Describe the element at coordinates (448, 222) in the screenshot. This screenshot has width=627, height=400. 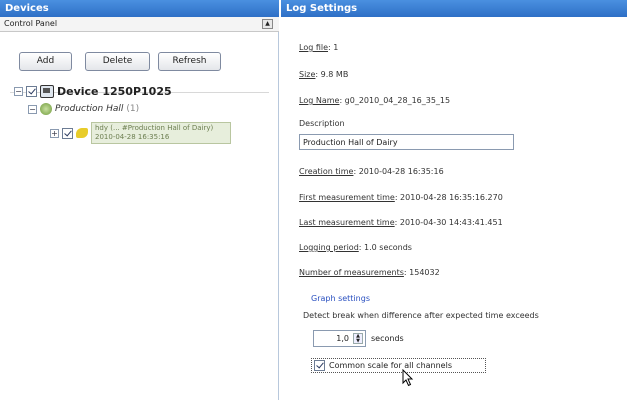
I see `last-measurement-value: : 2010-04-30 14:43:41.451` at that location.